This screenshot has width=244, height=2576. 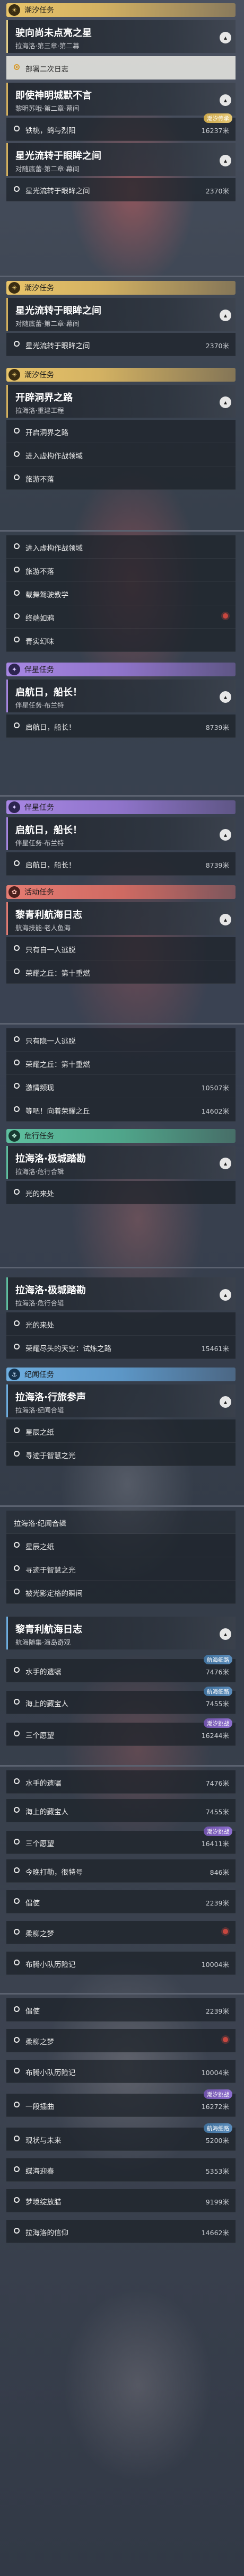 I want to click on objective-row: 拉海洛的信仰 14662米, so click(x=121, y=2231).